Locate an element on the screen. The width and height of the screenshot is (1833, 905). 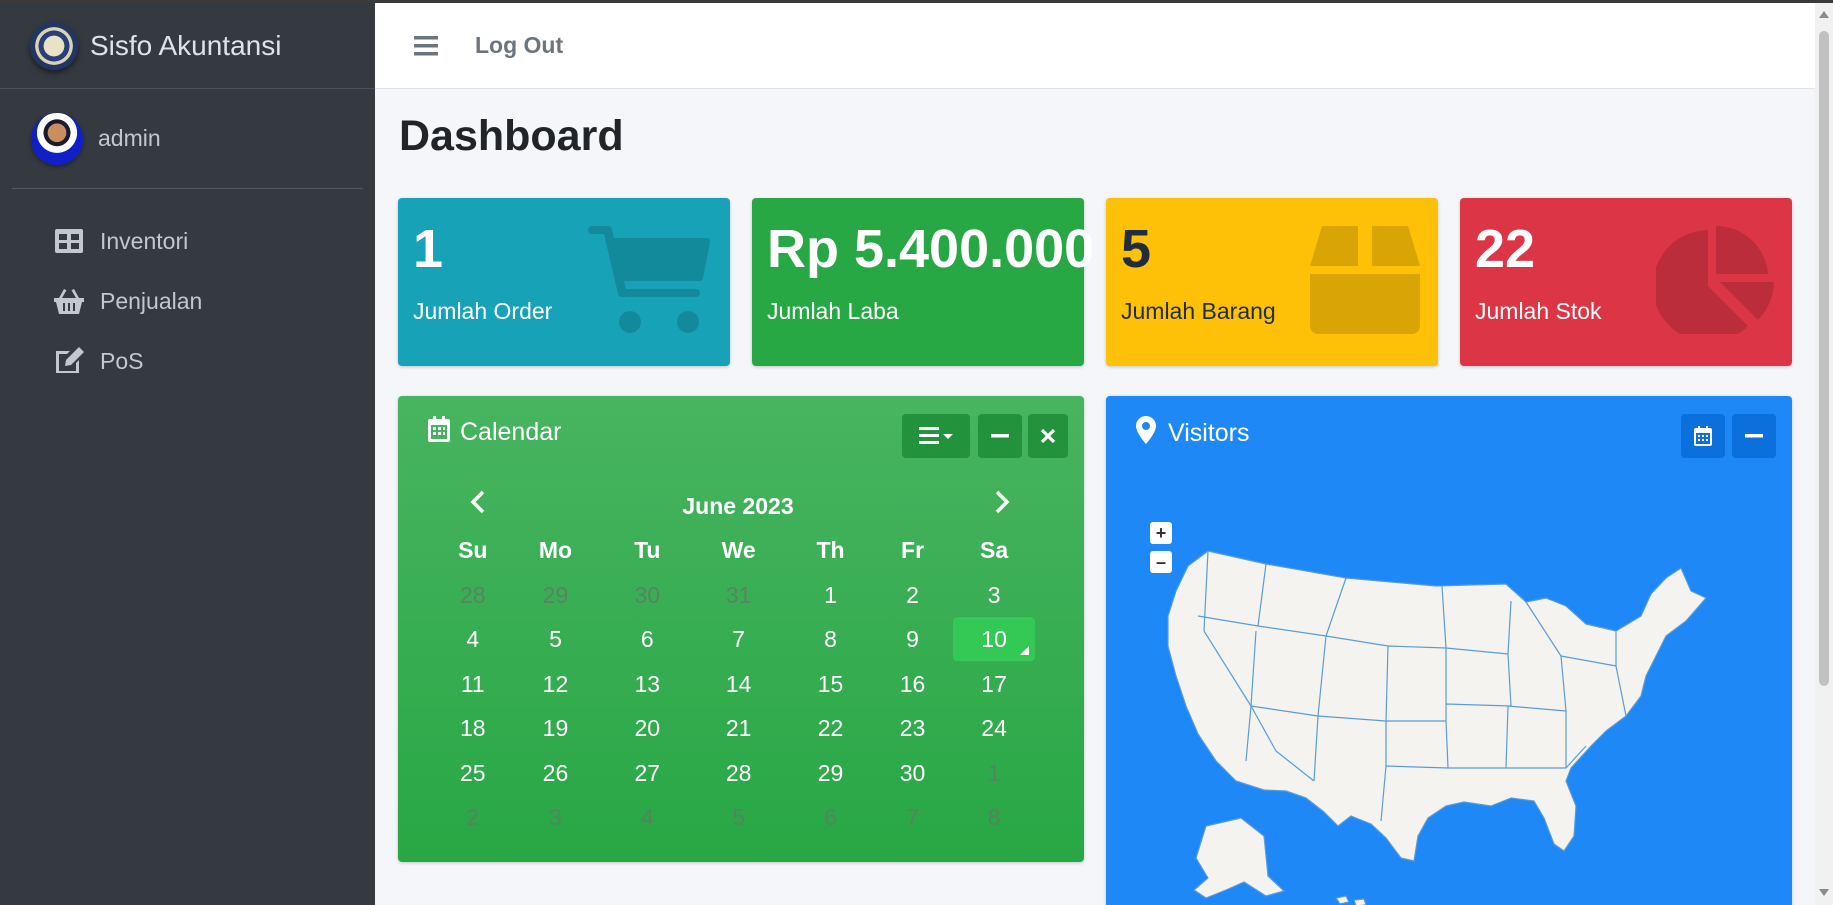
weekday-header: Su is located at coordinates (473, 549).